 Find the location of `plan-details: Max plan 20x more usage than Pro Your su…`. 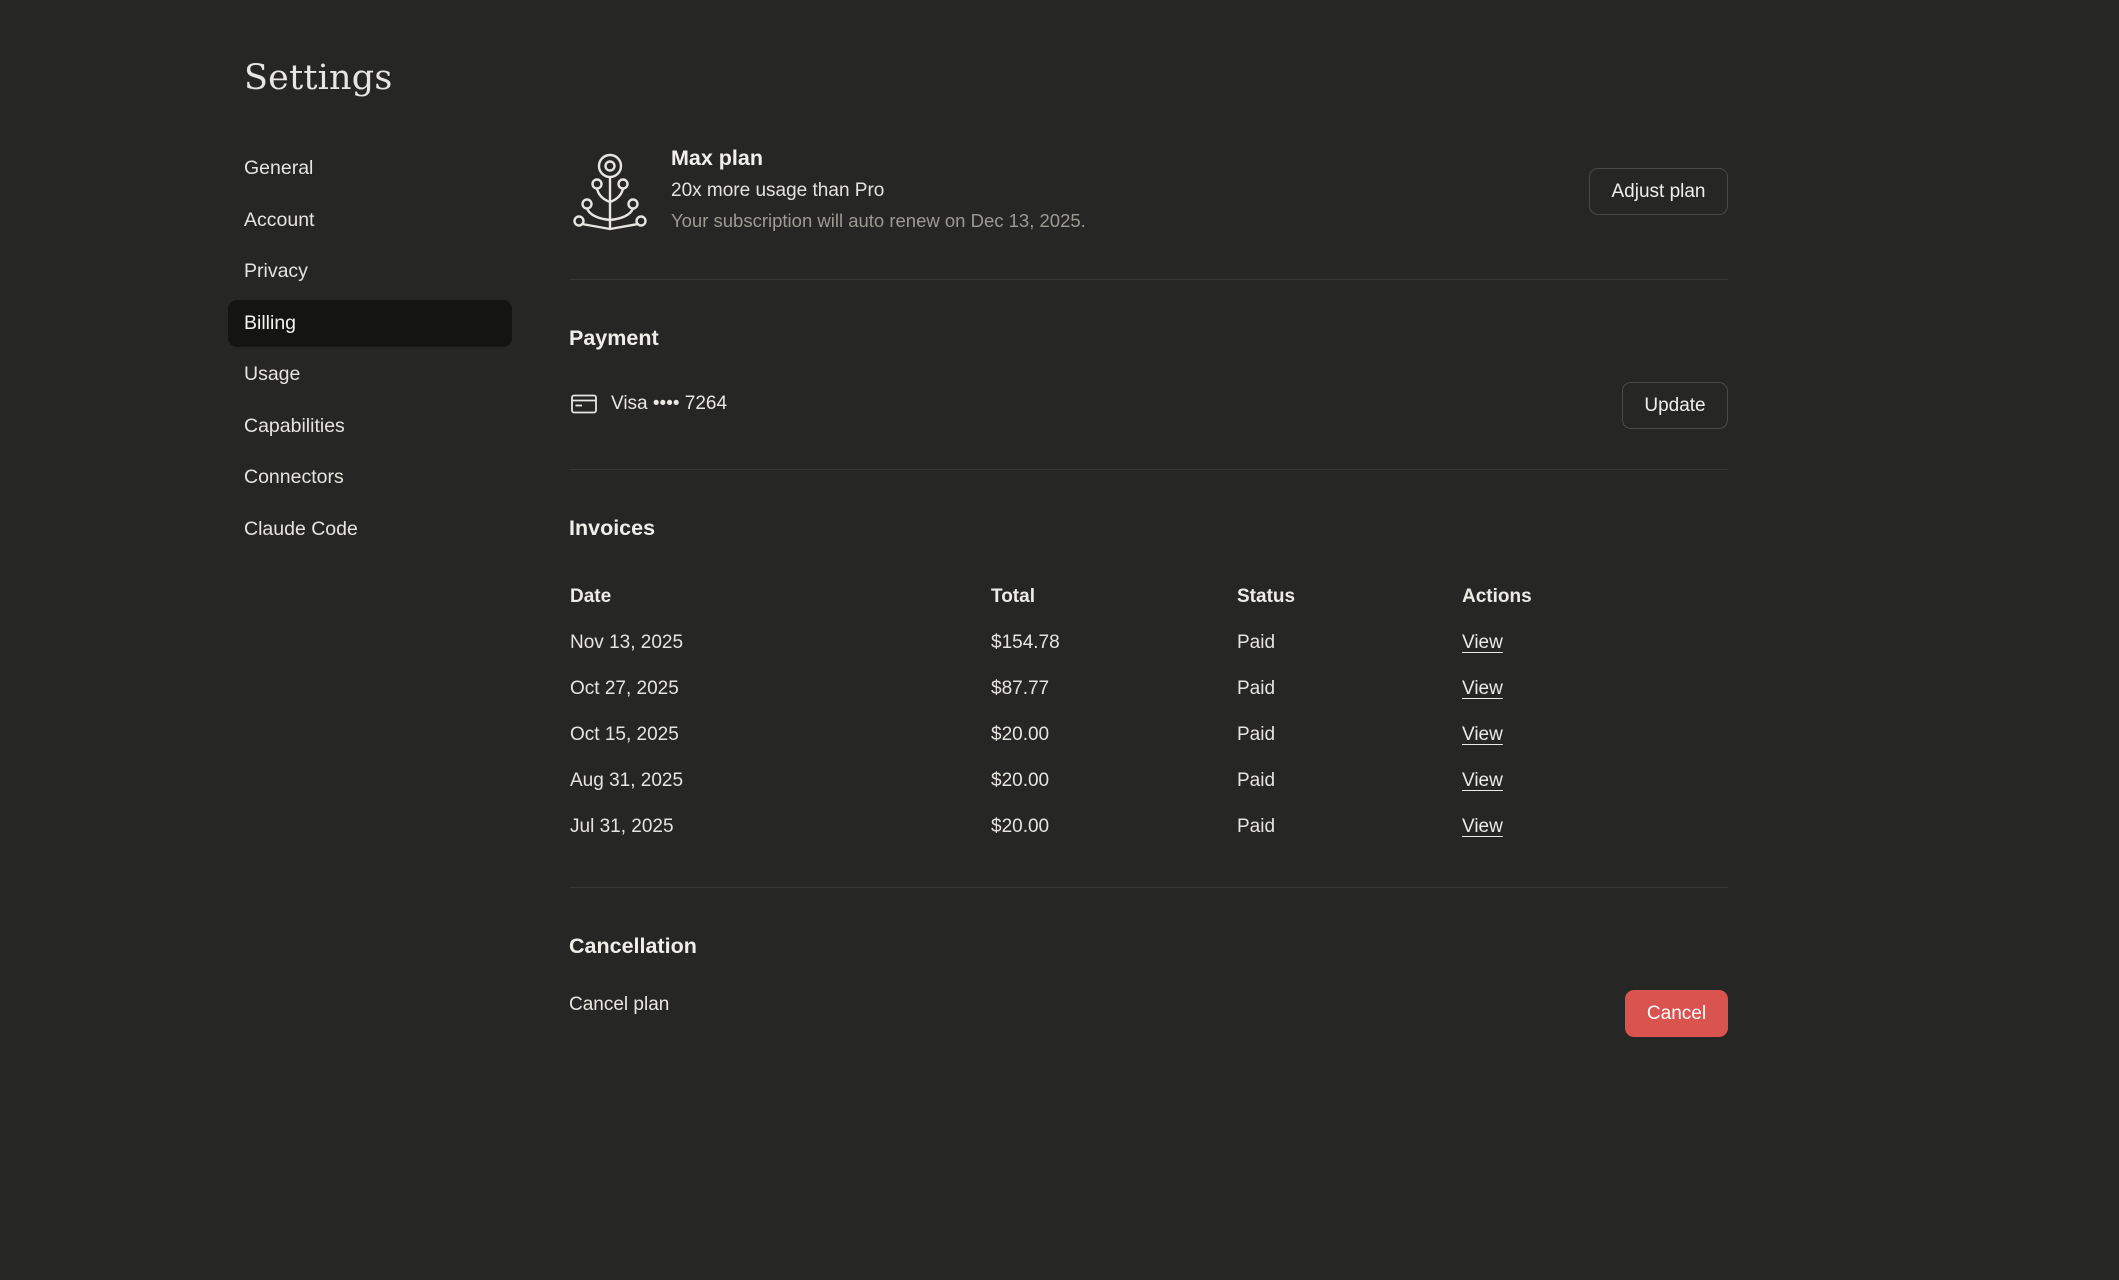

plan-details: Max plan 20x more usage than Pro Your su… is located at coordinates (878, 189).